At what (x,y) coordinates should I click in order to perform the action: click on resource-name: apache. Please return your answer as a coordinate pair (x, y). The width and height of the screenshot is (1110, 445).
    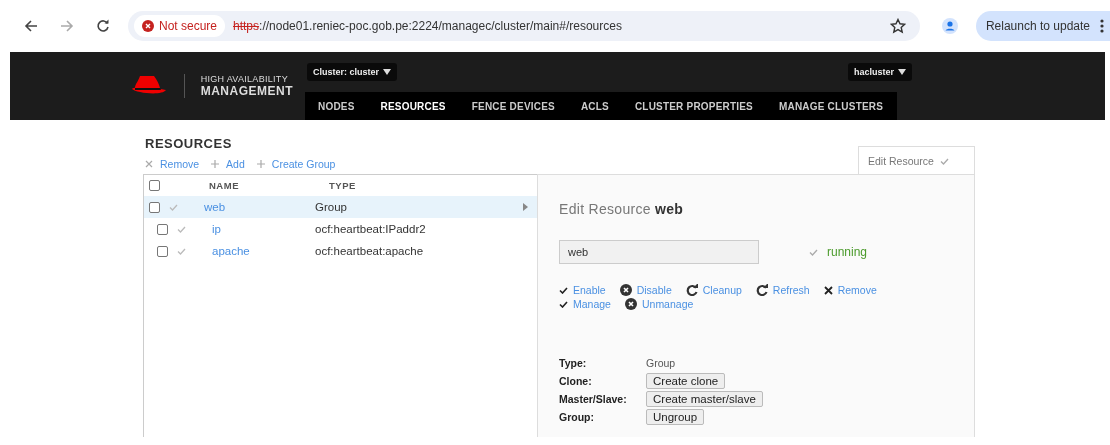
    Looking at the image, I should click on (263, 251).